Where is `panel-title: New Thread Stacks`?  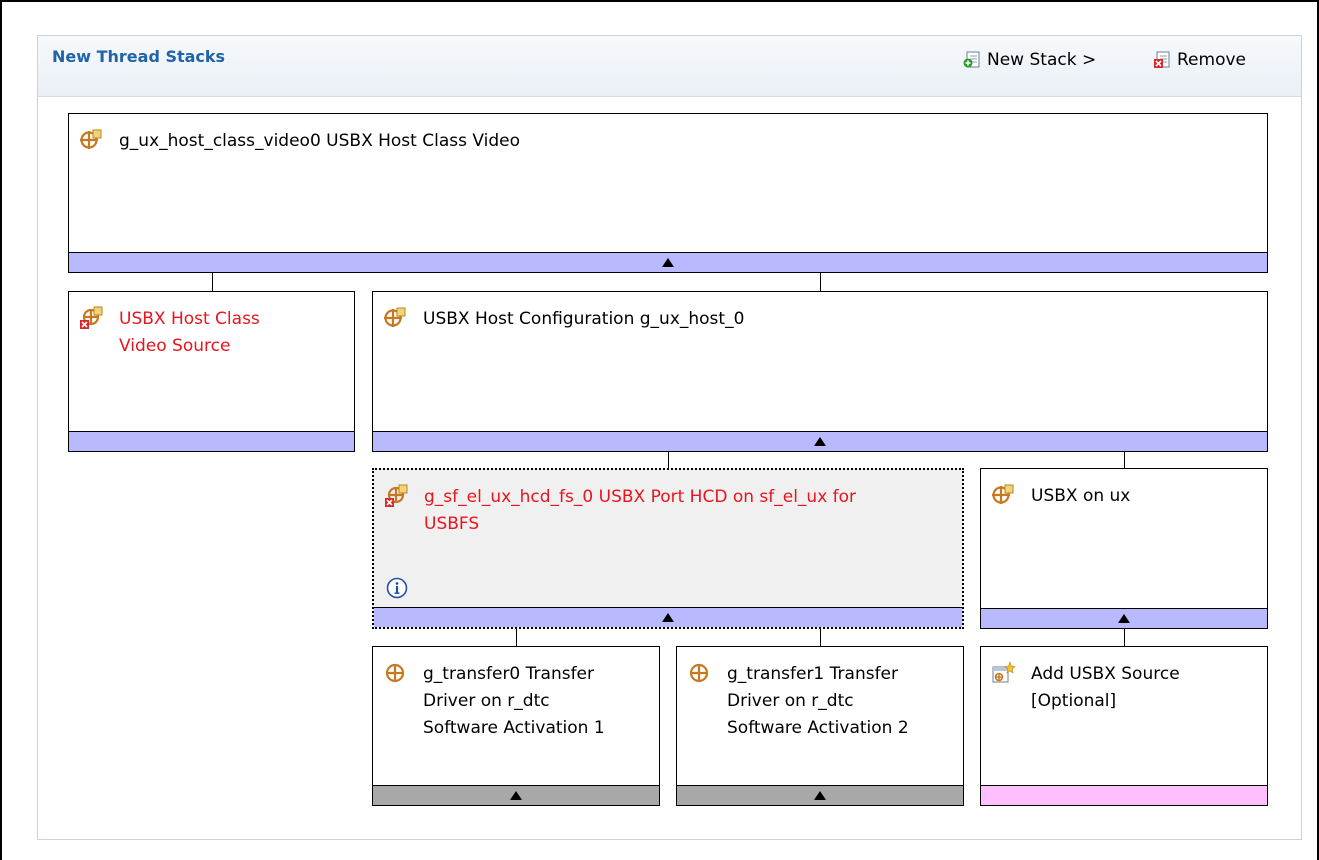 panel-title: New Thread Stacks is located at coordinates (139, 56).